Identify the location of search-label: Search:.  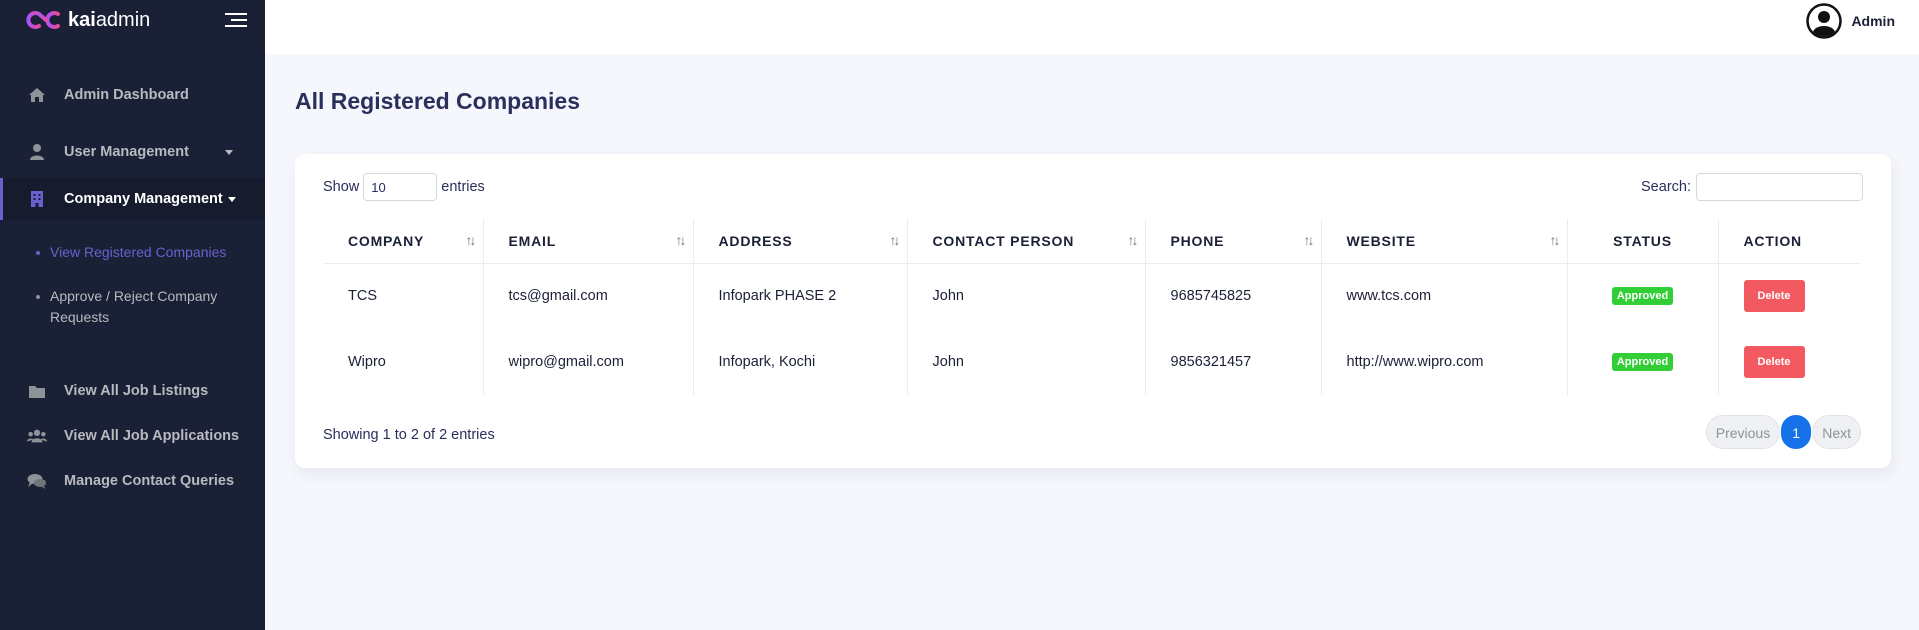
(1666, 187).